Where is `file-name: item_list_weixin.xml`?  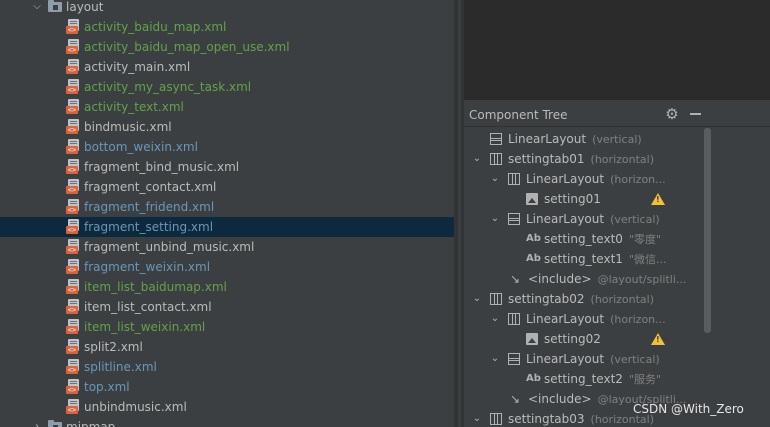
file-name: item_list_weixin.xml is located at coordinates (145, 327).